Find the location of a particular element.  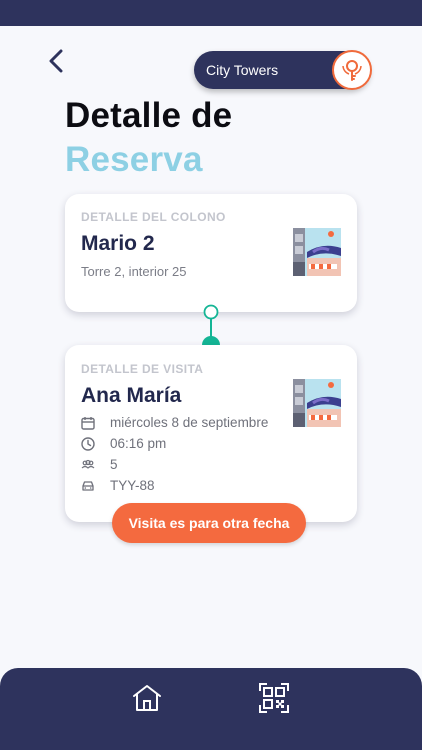

visit-guests-row: 5 is located at coordinates (99, 464).